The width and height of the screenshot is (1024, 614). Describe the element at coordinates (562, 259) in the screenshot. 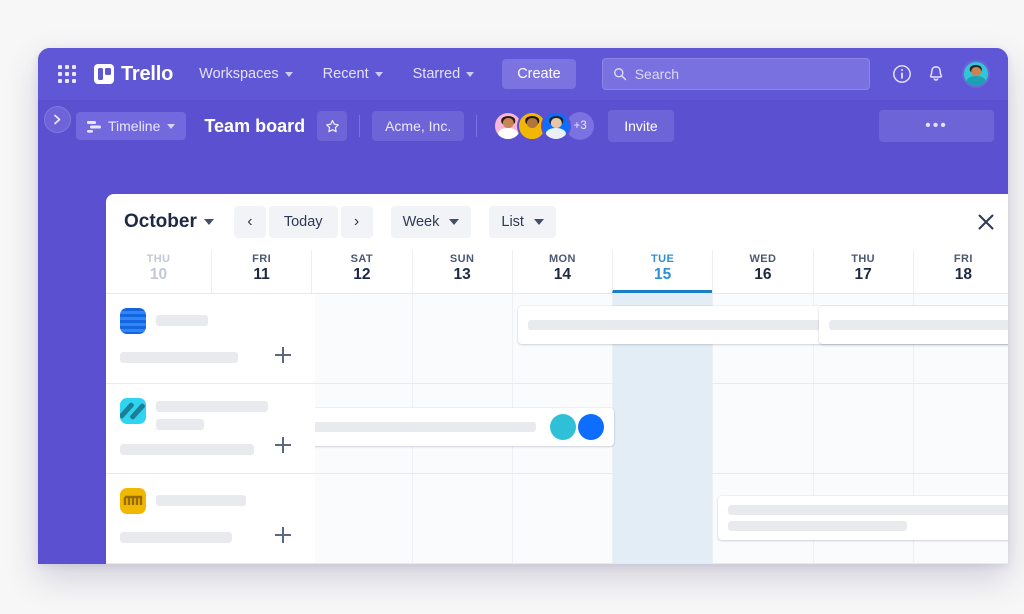

I see `day-of-week-label: MON` at that location.